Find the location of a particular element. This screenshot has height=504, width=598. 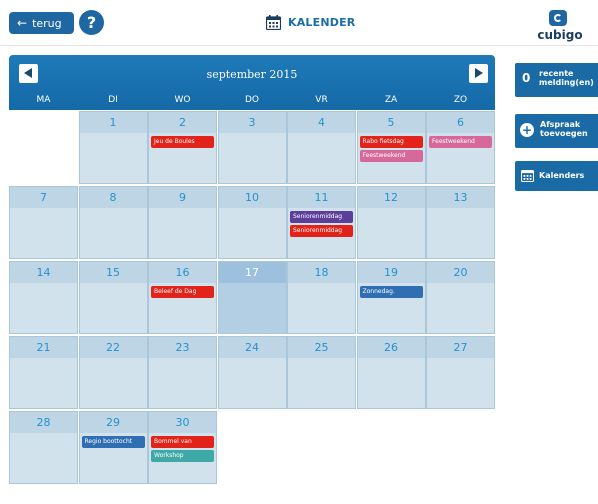

calendar-event: Workshop is located at coordinates (182, 456).